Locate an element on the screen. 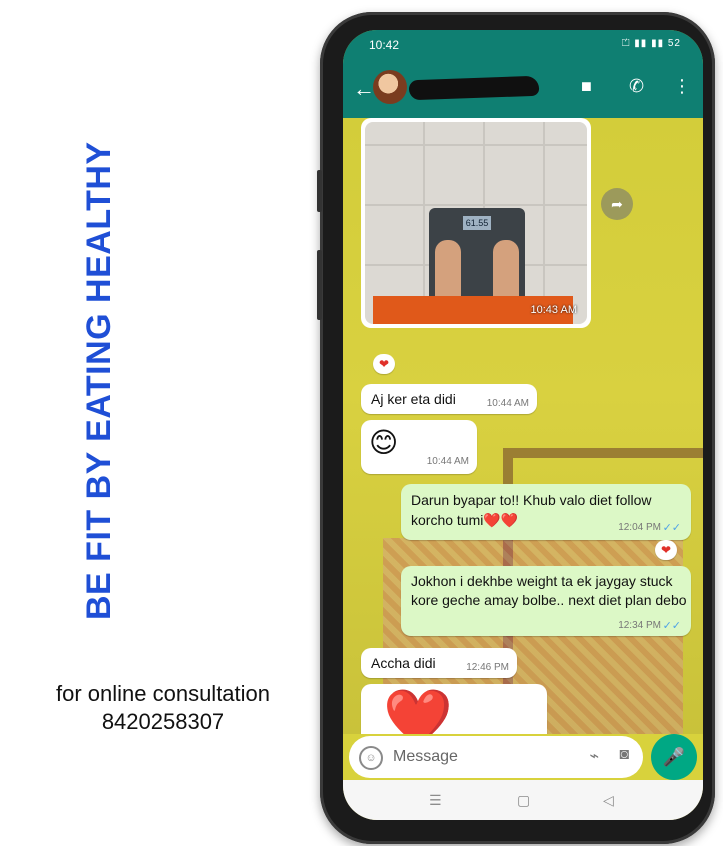 Image resolution: width=723 pixels, height=846 pixels. message-time: 12:46 PM is located at coordinates (487, 667).